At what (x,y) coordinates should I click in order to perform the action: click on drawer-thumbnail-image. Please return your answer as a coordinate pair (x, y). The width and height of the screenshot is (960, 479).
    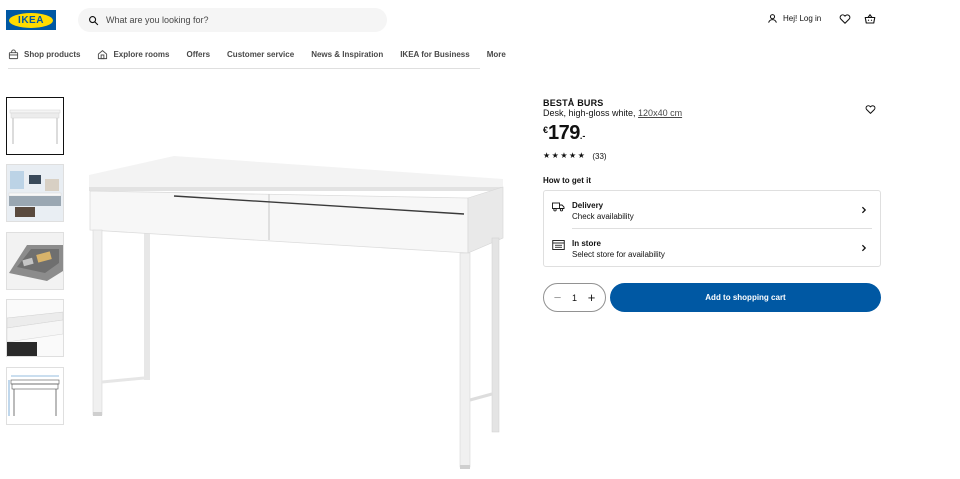
    Looking at the image, I should click on (35, 261).